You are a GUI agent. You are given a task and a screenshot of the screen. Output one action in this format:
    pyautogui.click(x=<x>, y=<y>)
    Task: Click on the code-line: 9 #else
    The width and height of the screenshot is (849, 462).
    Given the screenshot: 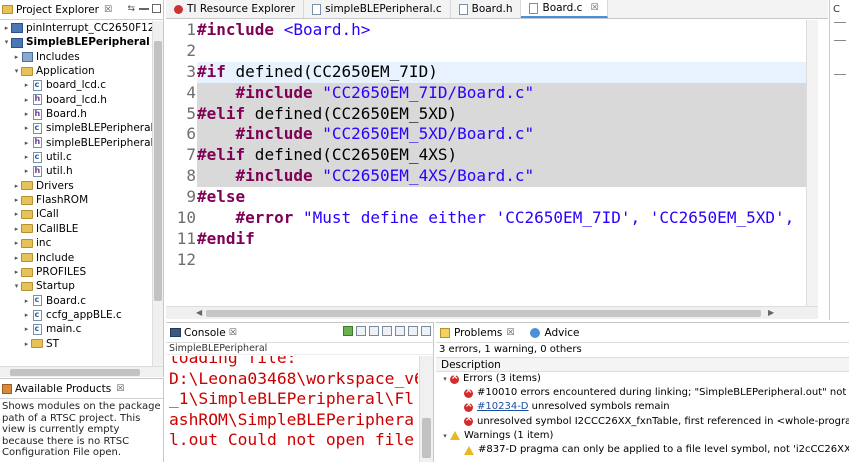 What is the action you would take?
    pyautogui.click(x=486, y=197)
    